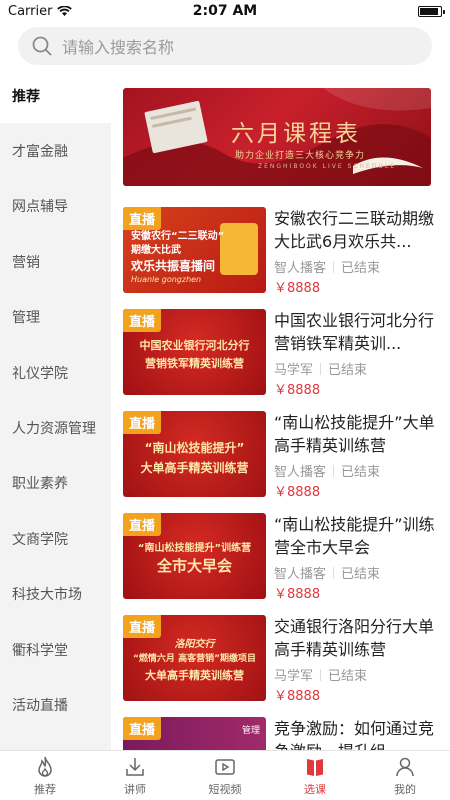 The width and height of the screenshot is (450, 800). Describe the element at coordinates (194, 733) in the screenshot. I see `course-thumbnail: 直播 管理` at that location.